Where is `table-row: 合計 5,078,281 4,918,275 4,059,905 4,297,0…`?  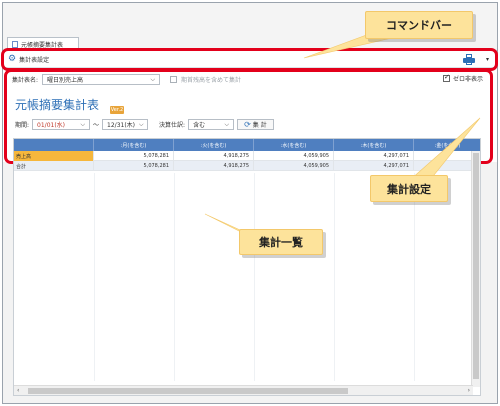 table-row: 合計 5,078,281 4,918,275 4,059,905 4,297,0… is located at coordinates (247, 166).